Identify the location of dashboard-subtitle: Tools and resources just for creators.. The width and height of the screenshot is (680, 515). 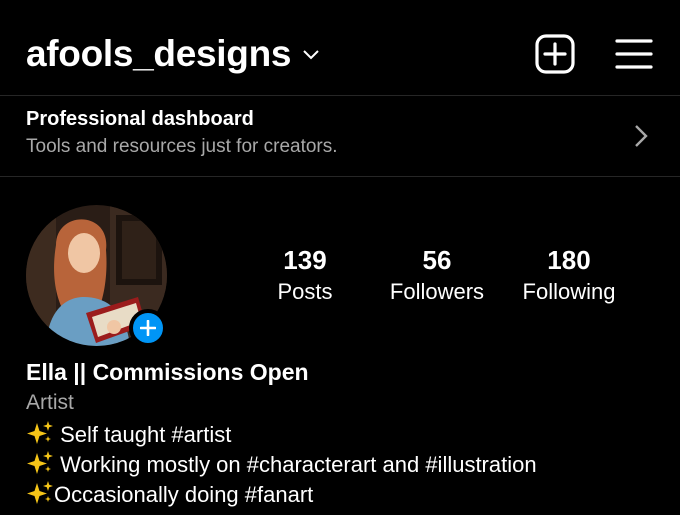
(182, 146).